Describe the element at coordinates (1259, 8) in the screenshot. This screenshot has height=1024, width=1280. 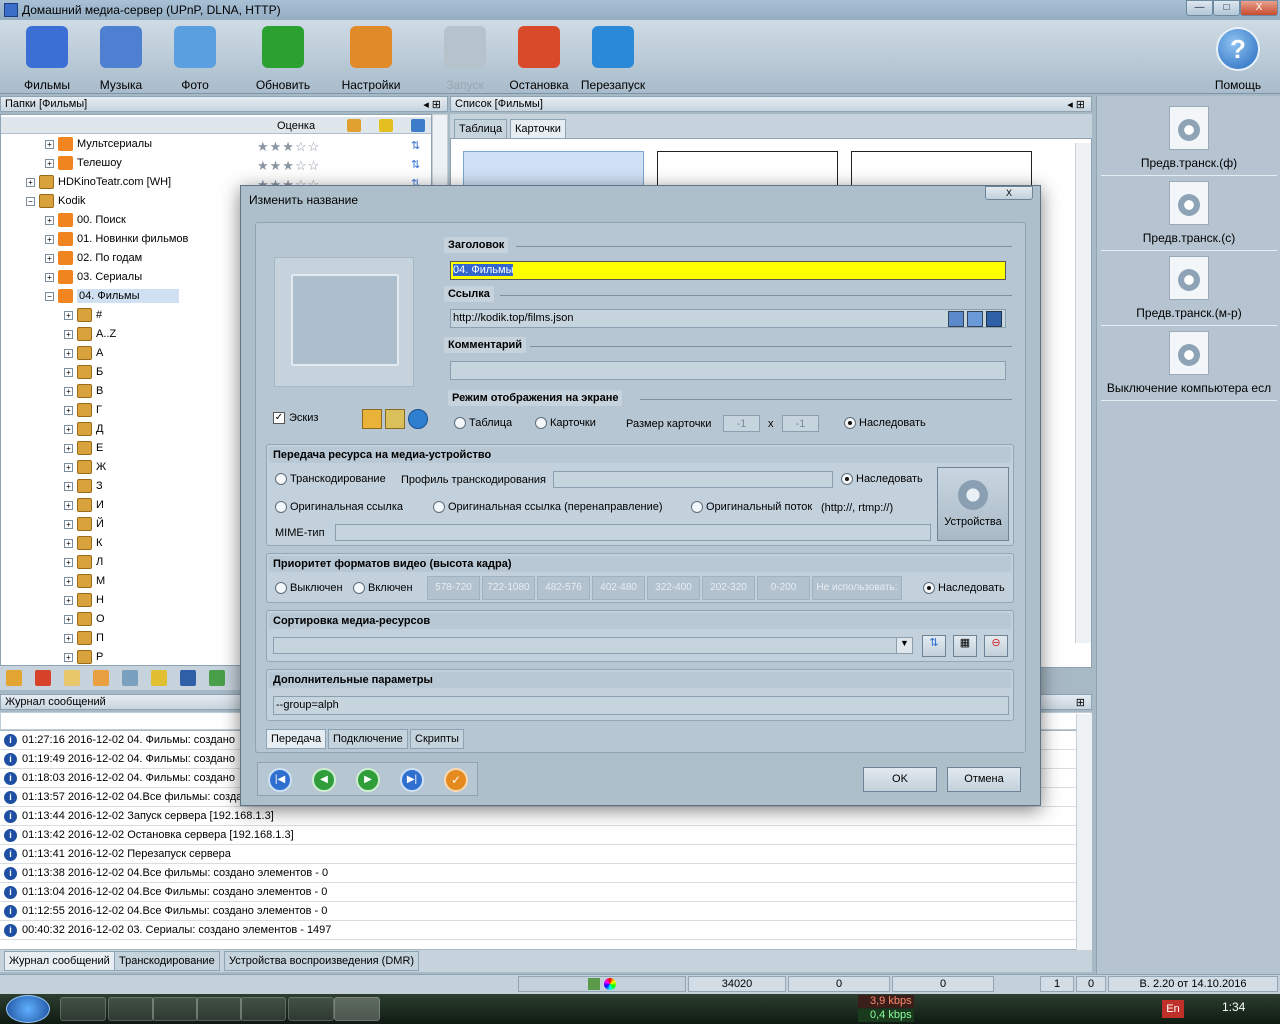
I see `close-button: X` at that location.